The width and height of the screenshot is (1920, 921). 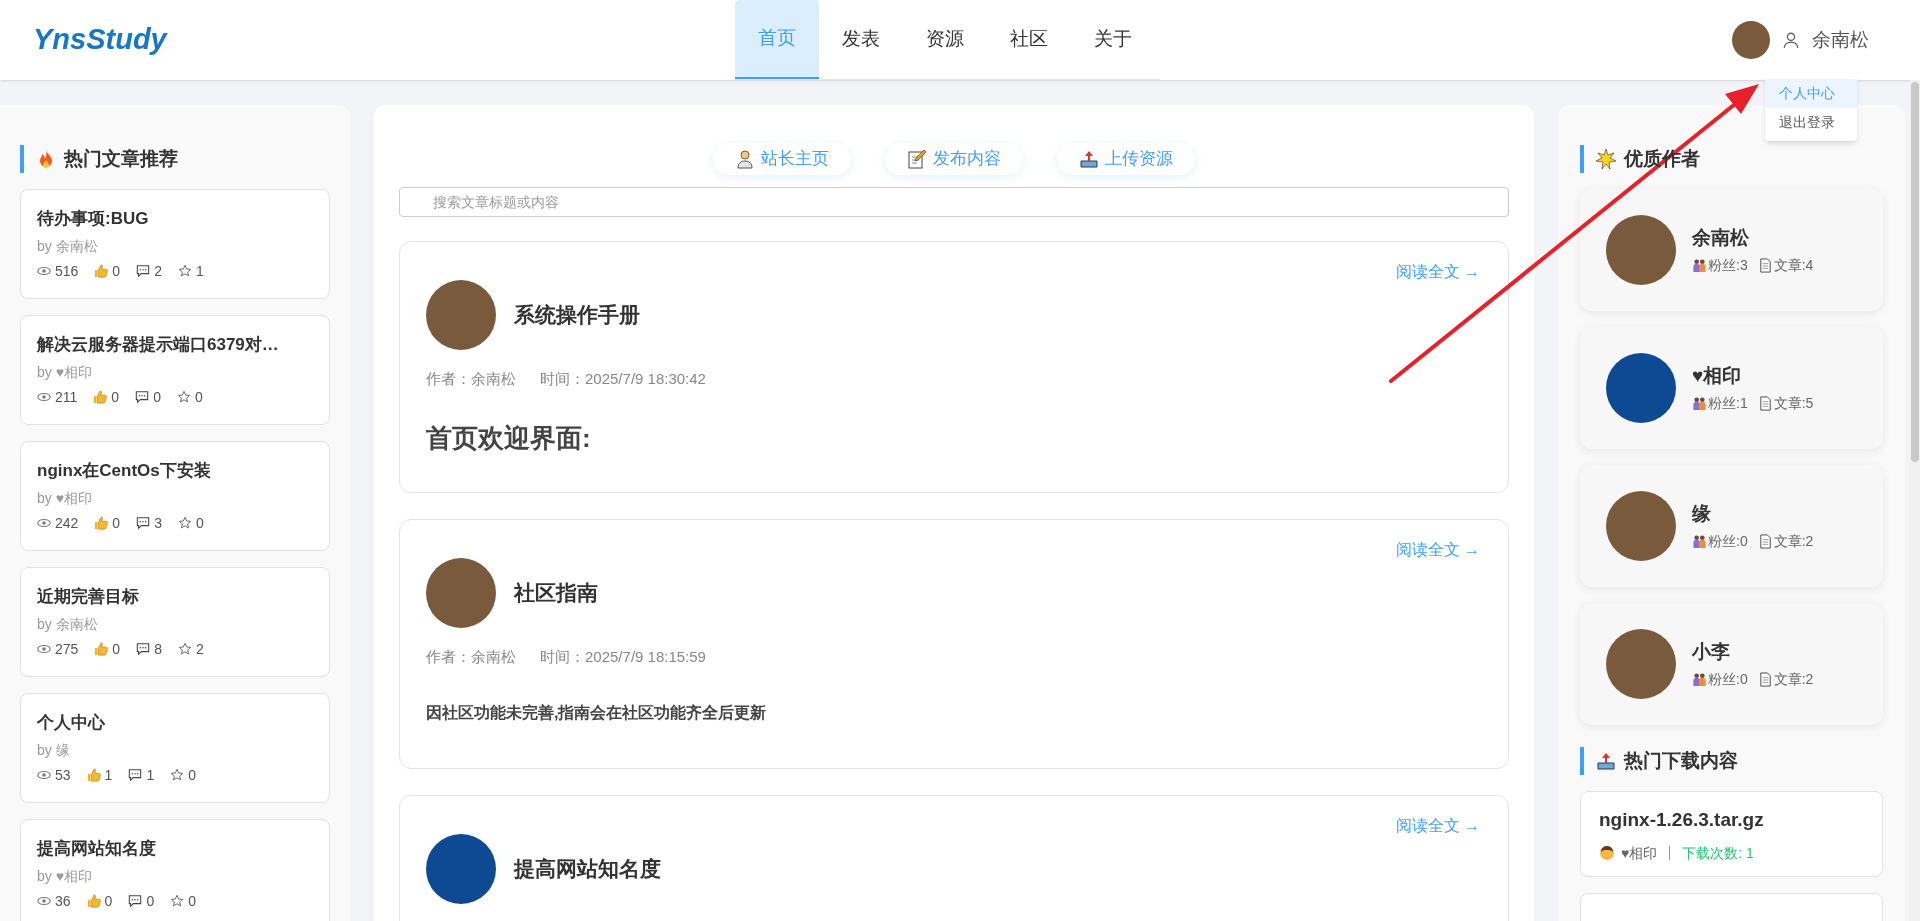 What do you see at coordinates (587, 869) in the screenshot?
I see `post-title: 提高网站知名度` at bounding box center [587, 869].